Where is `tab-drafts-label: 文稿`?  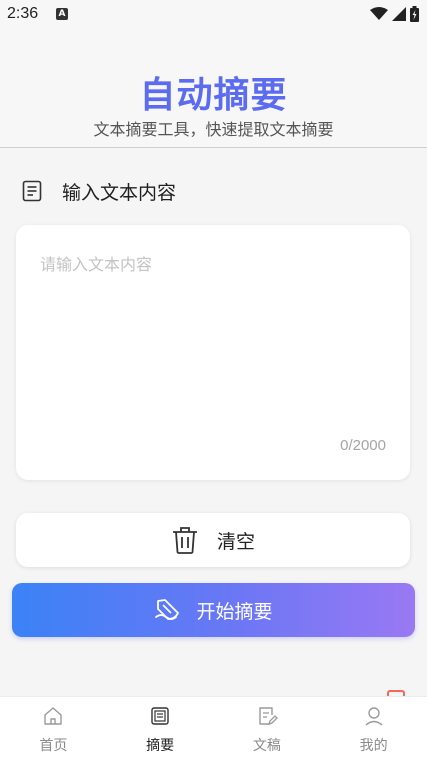 tab-drafts-label: 文稿 is located at coordinates (266, 746).